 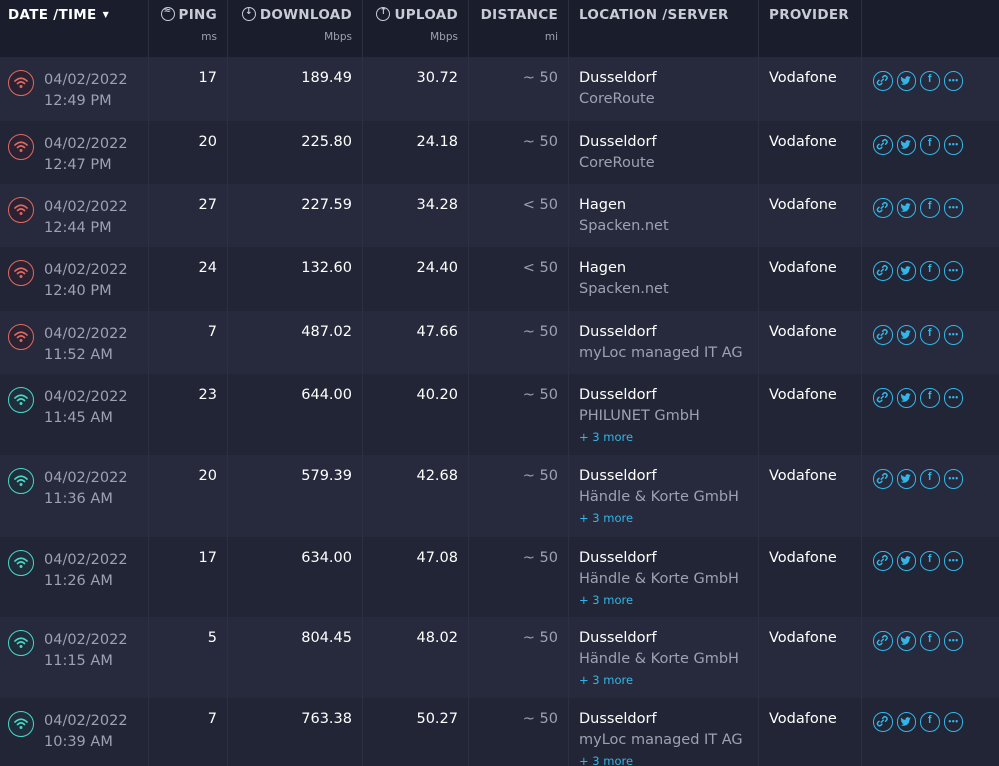 What do you see at coordinates (295, 89) in the screenshot?
I see `download-cell: 189.49` at bounding box center [295, 89].